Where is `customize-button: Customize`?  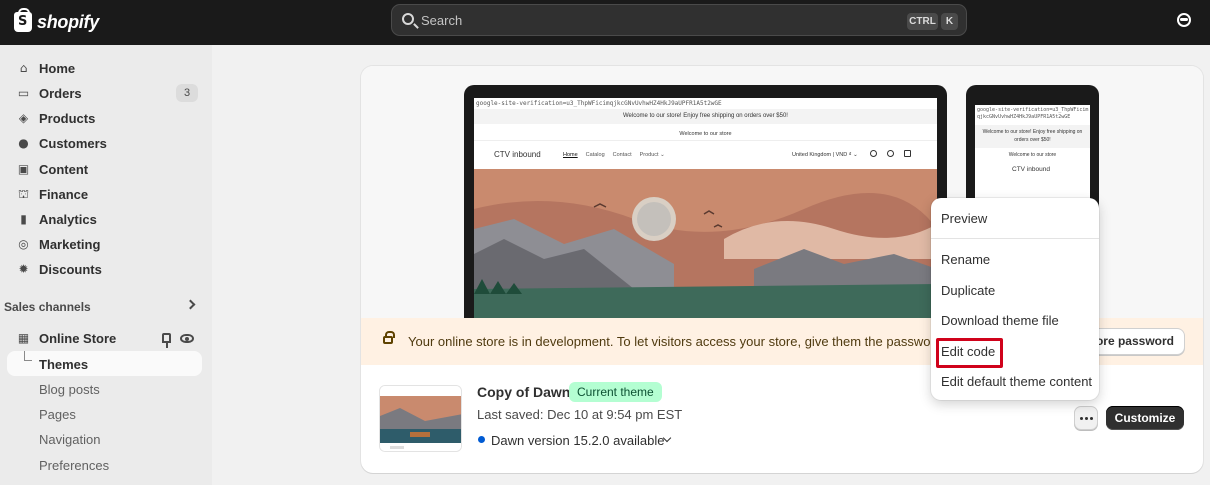
customize-button: Customize is located at coordinates (1145, 418).